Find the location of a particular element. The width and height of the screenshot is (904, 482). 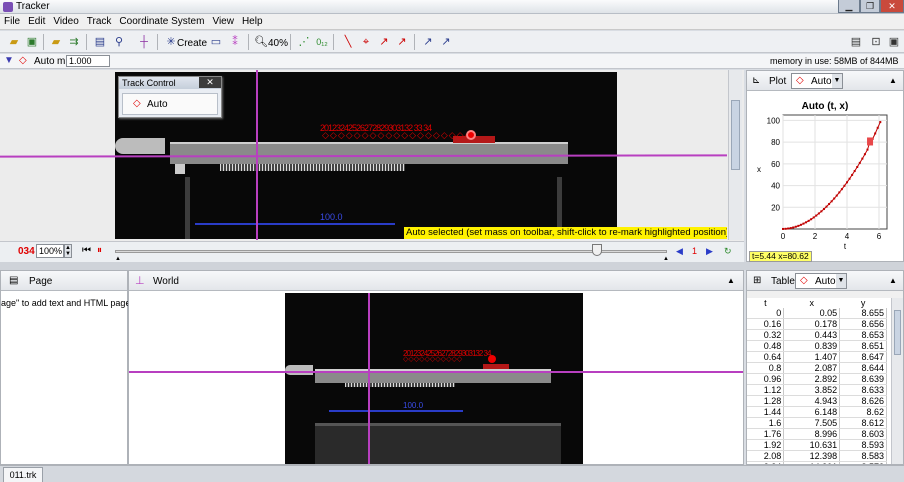

table-cell: 8.626 is located at coordinates (863, 401).